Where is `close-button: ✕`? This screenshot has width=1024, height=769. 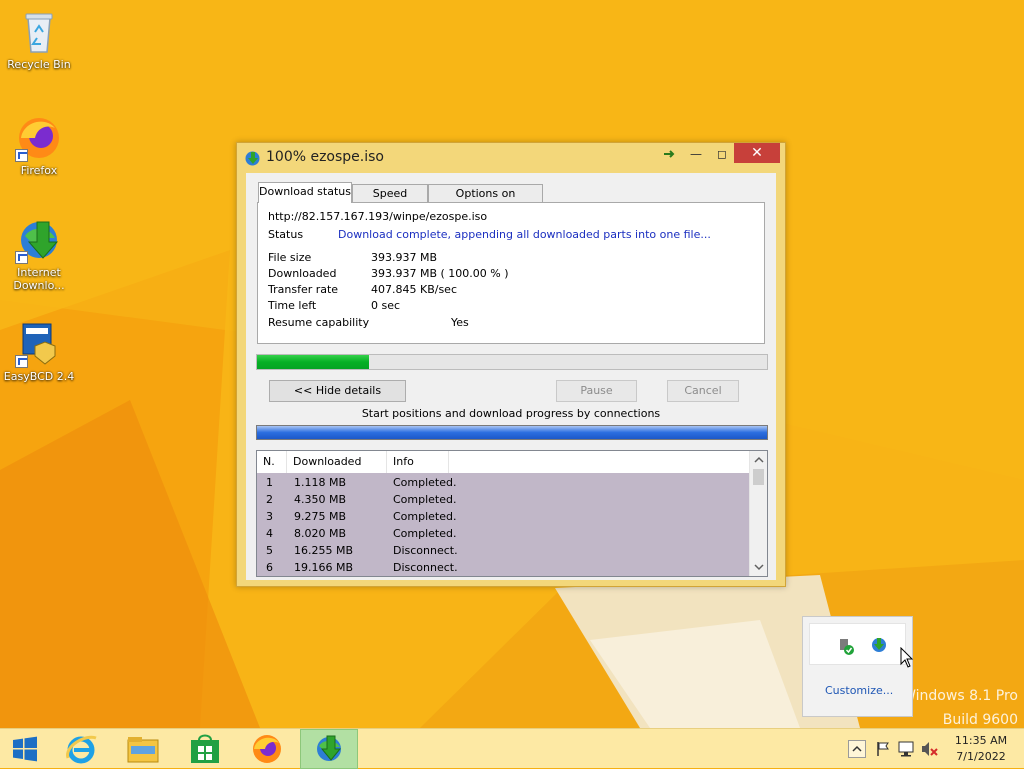
close-button: ✕ is located at coordinates (757, 153).